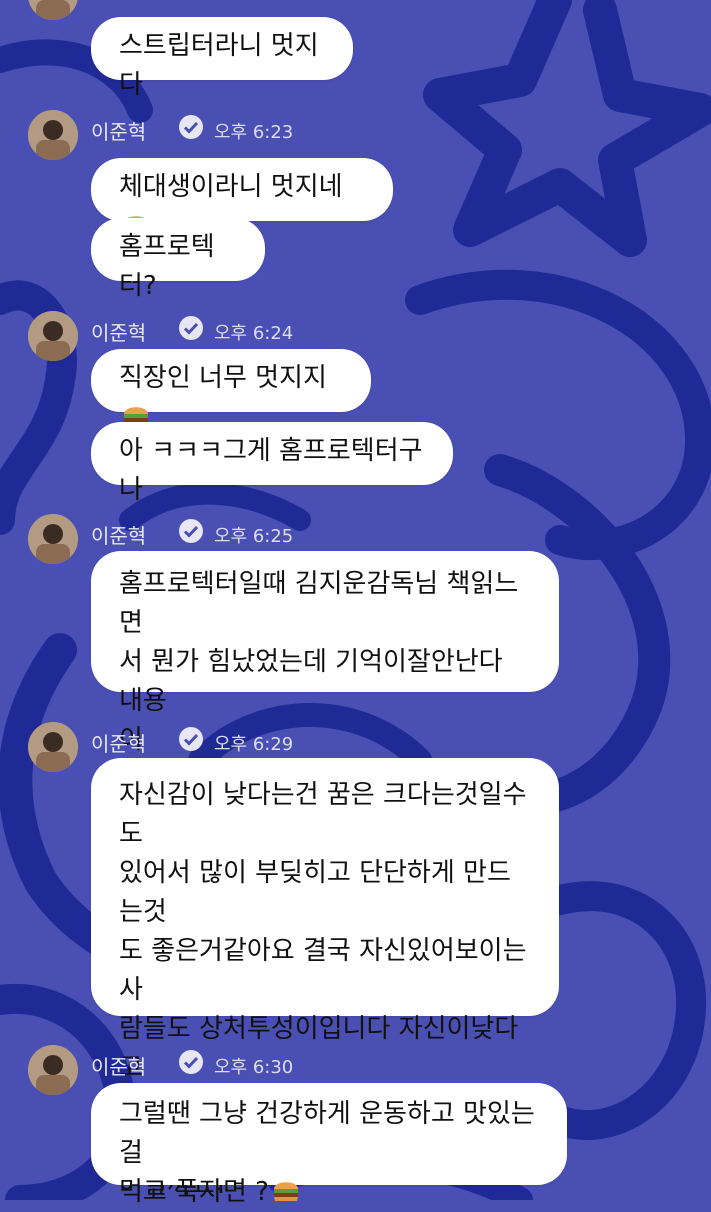  I want to click on message-time: 오후 6:25, so click(254, 536).